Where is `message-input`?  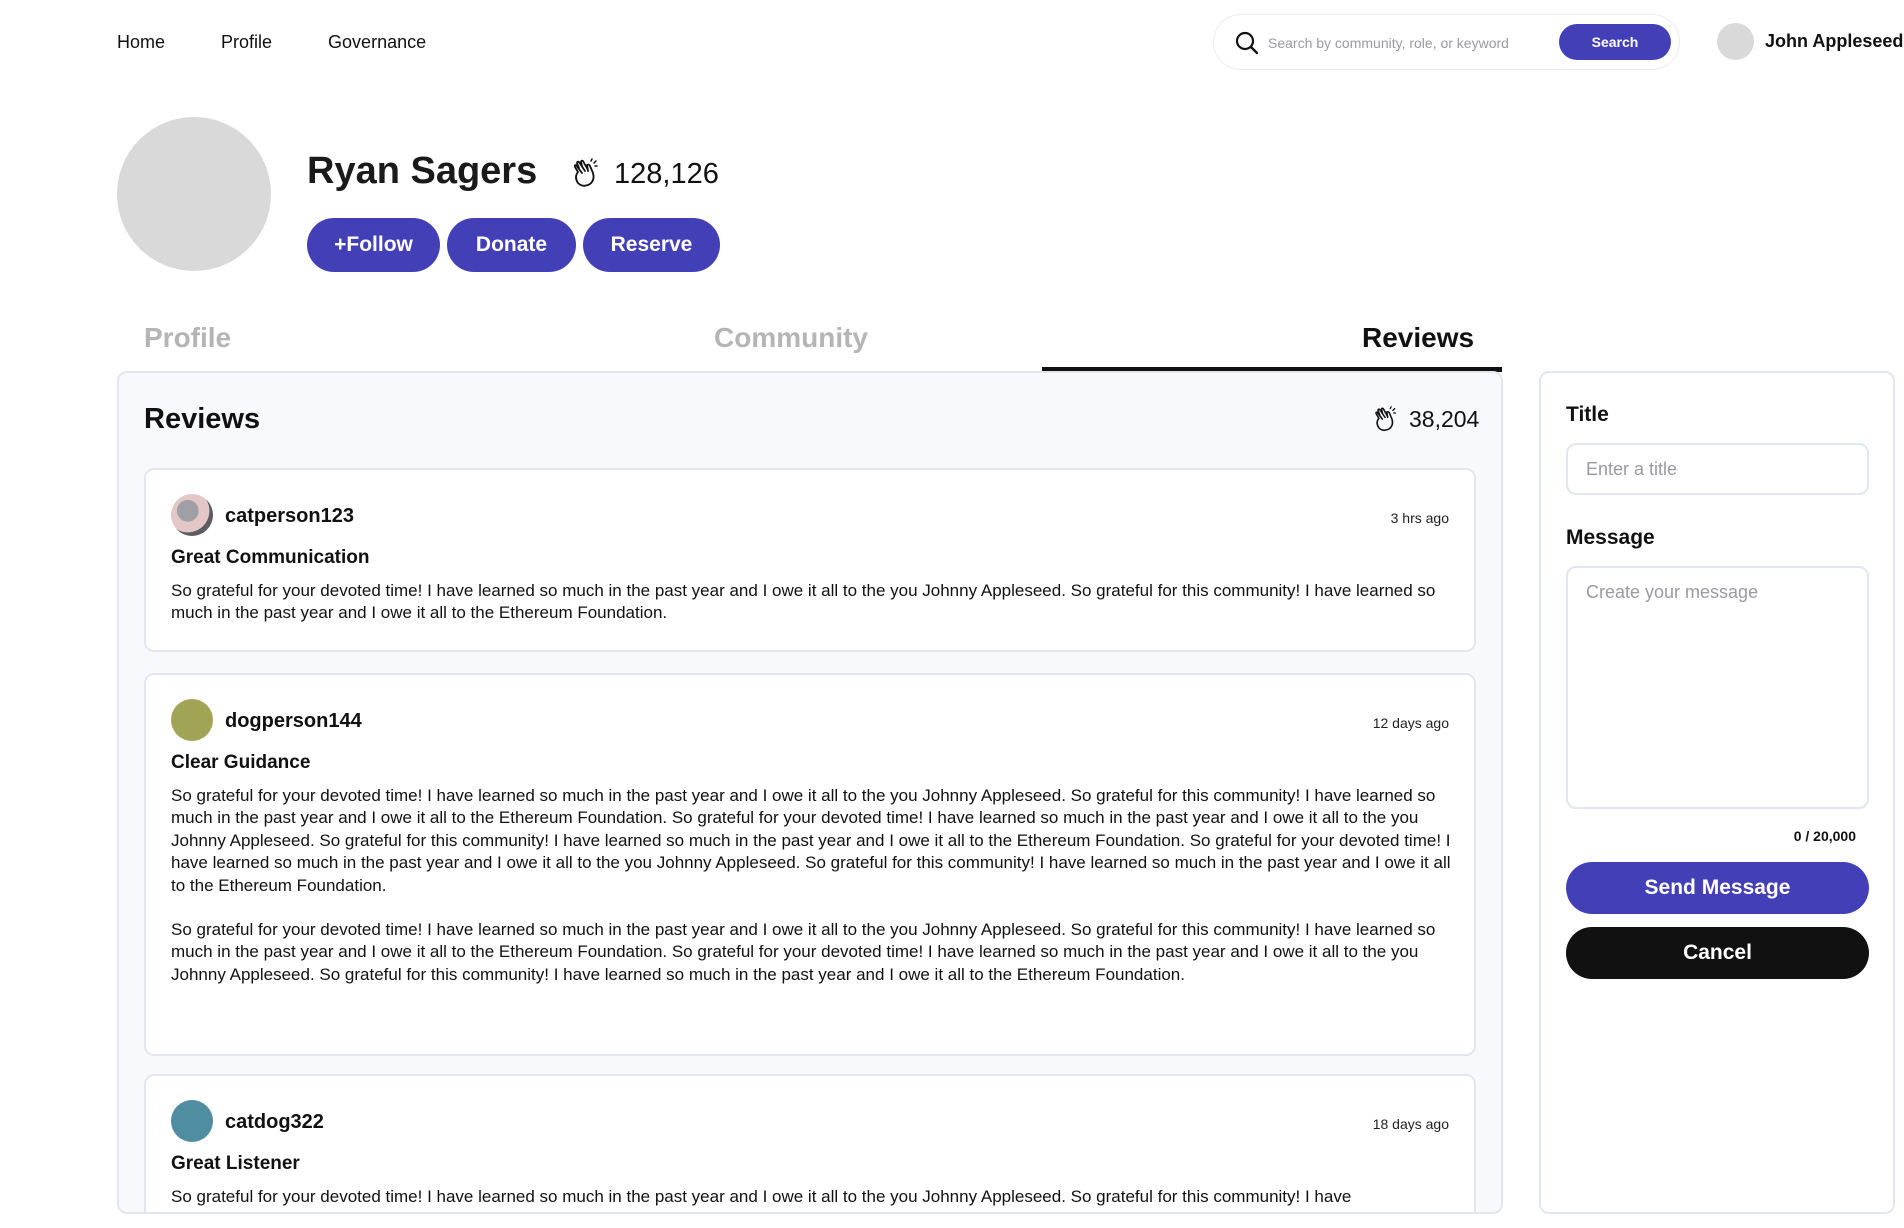
message-input is located at coordinates (1717, 687).